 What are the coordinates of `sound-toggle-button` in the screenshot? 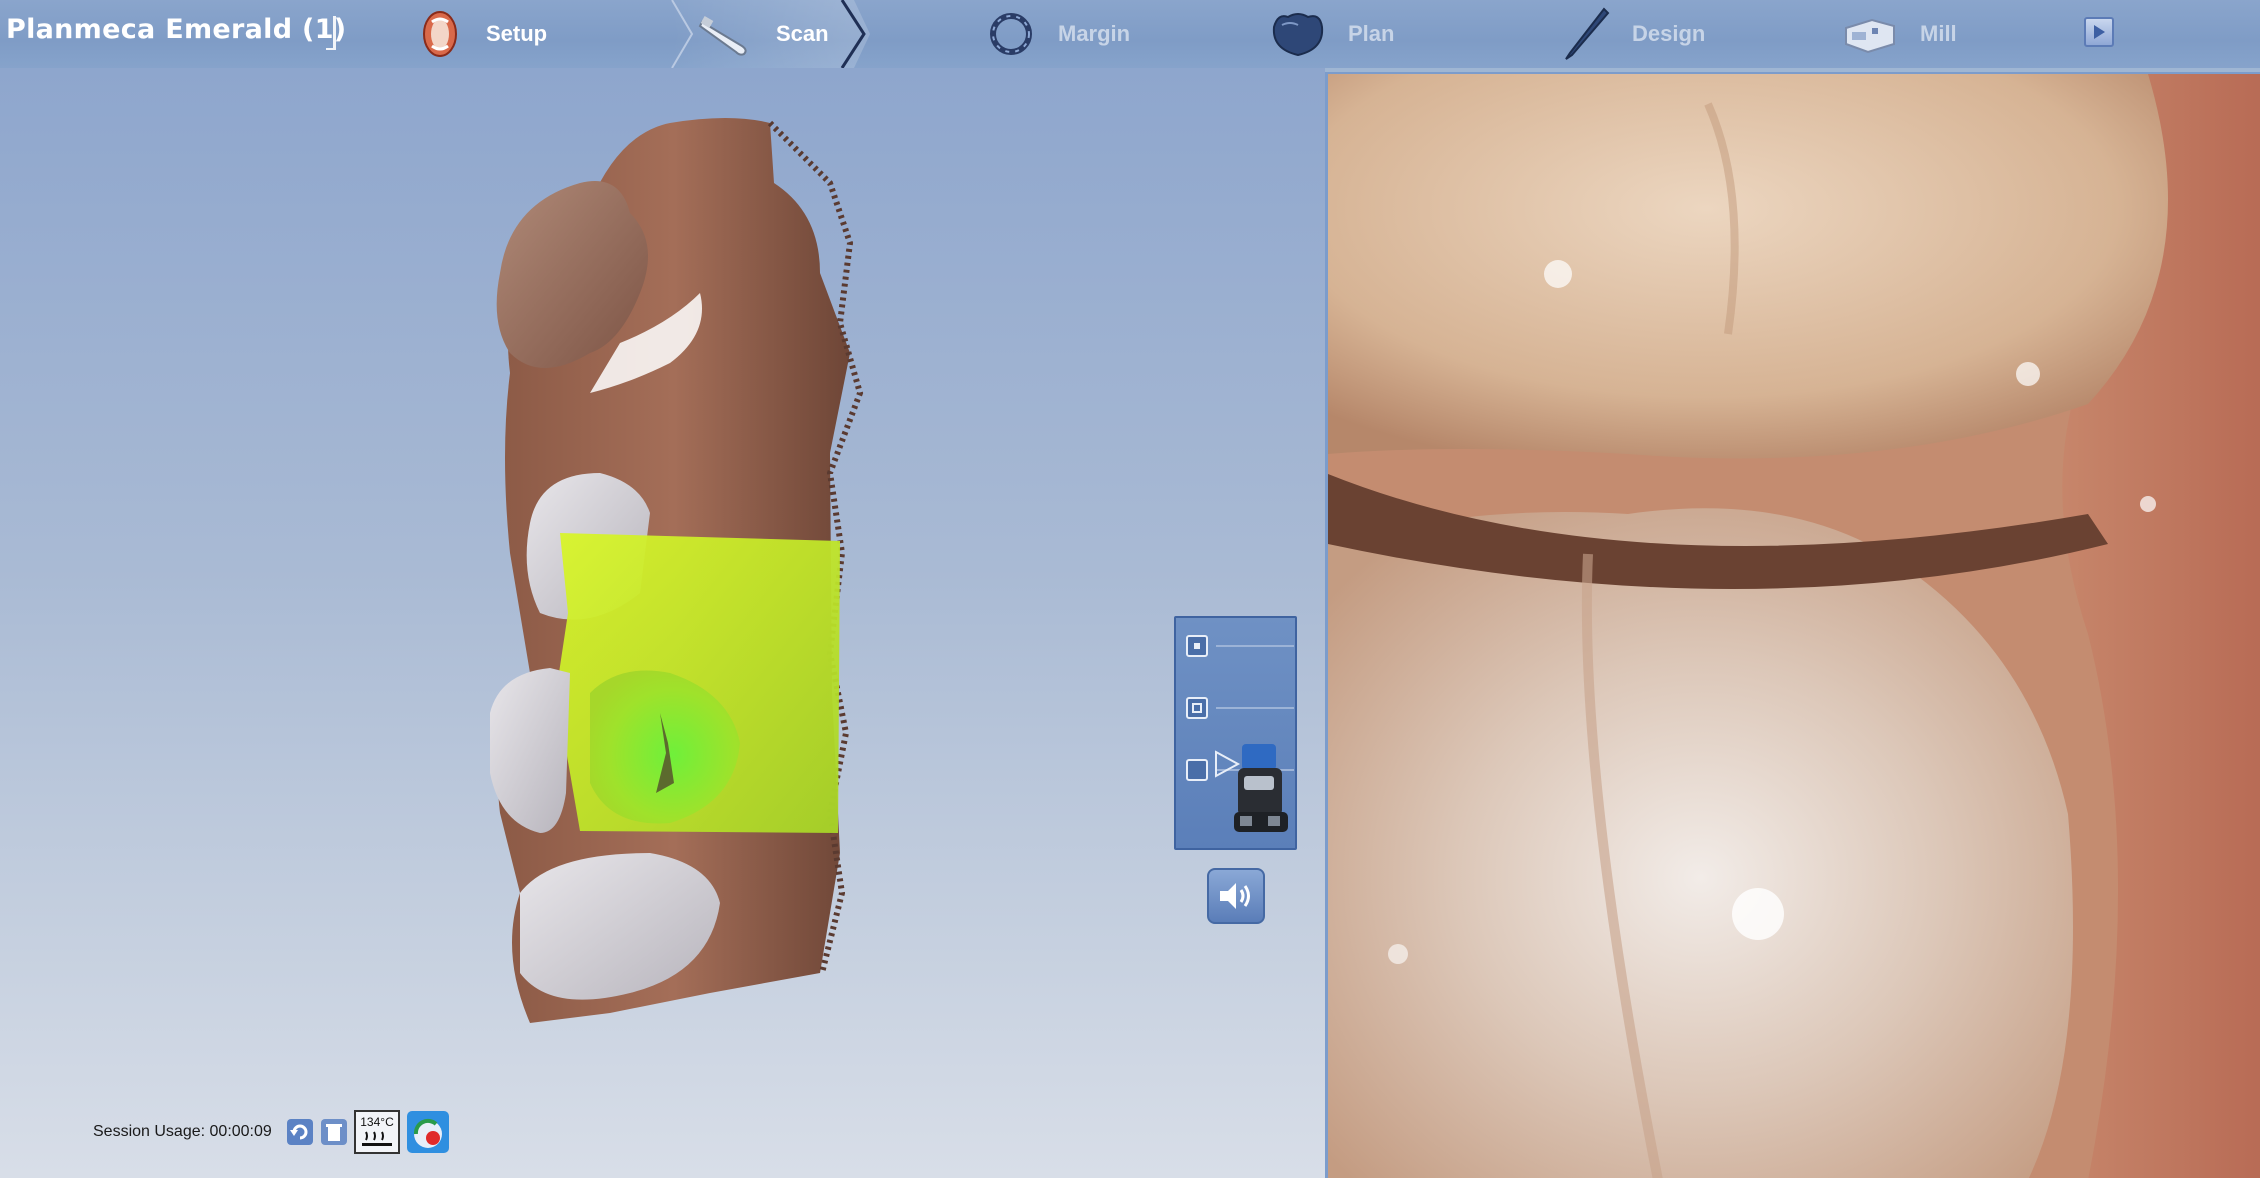 It's located at (1236, 896).